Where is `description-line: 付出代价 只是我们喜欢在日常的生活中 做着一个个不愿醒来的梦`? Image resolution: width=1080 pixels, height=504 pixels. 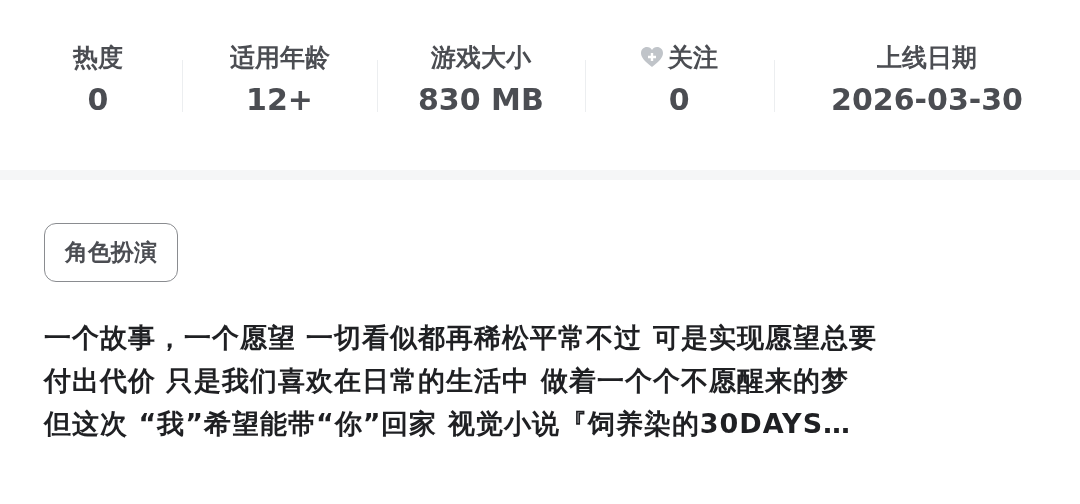
description-line: 付出代价 只是我们喜欢在日常的生活中 做着一个个不愿醒来的梦 is located at coordinates (446, 381).